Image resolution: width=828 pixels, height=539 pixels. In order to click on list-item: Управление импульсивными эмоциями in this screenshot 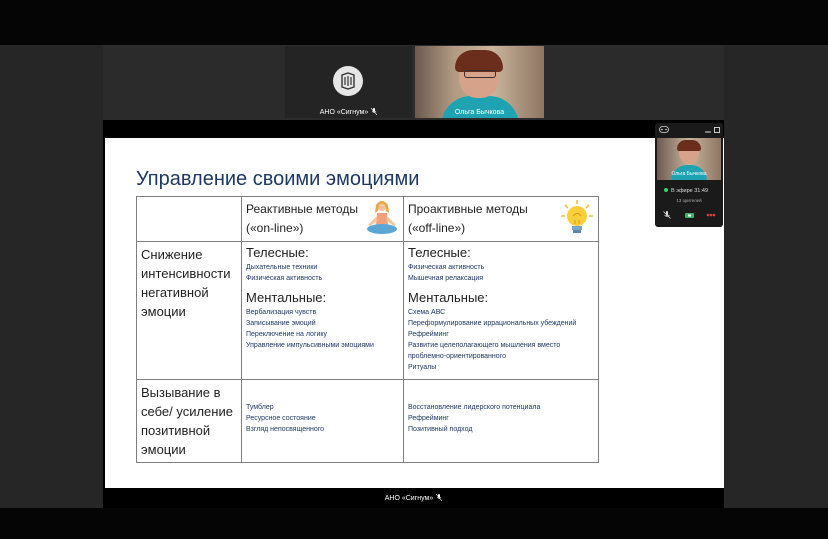, I will do `click(310, 345)`.